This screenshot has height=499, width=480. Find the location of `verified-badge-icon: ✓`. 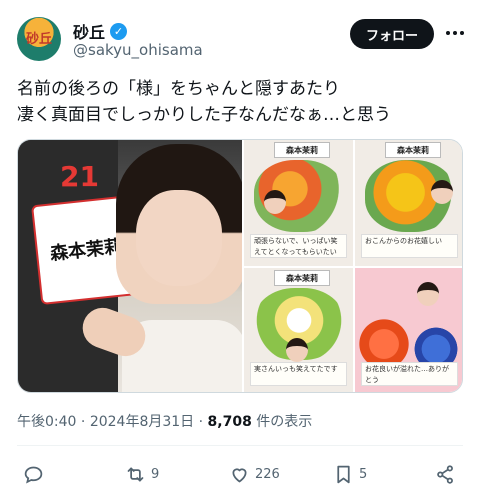

verified-badge-icon: ✓ is located at coordinates (119, 31).